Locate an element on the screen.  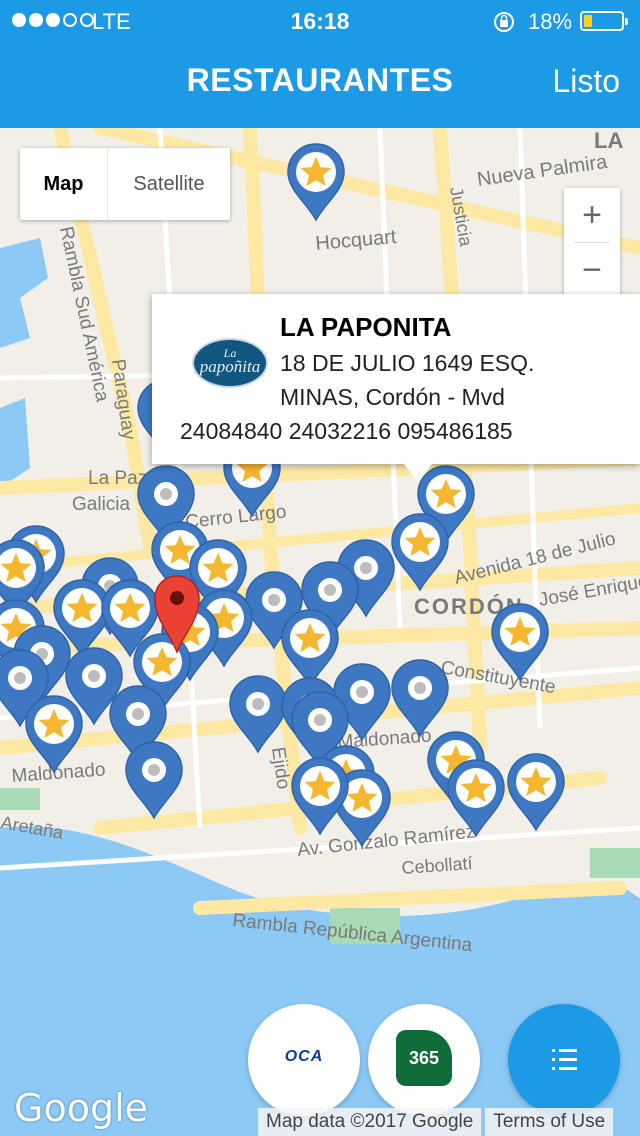
selected-location-pin is located at coordinates (177, 614).